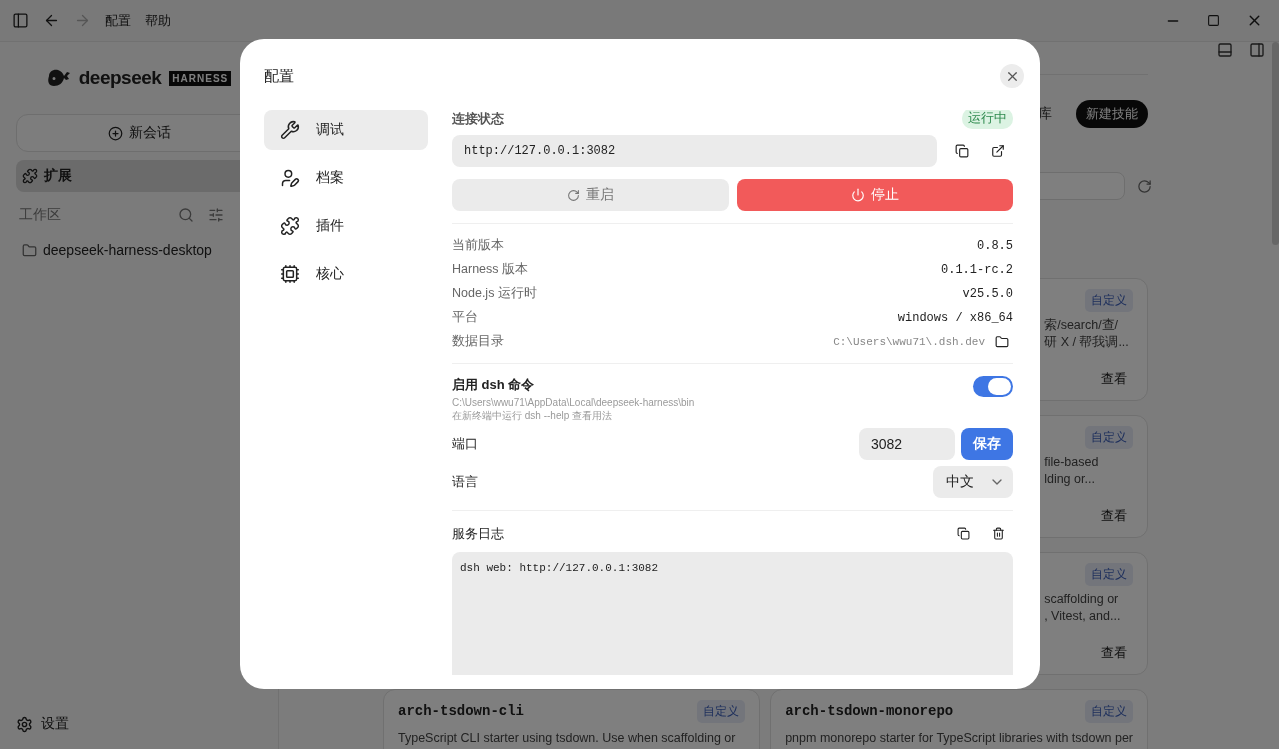 This screenshot has width=1279, height=749. I want to click on restart-button: 重启, so click(590, 195).